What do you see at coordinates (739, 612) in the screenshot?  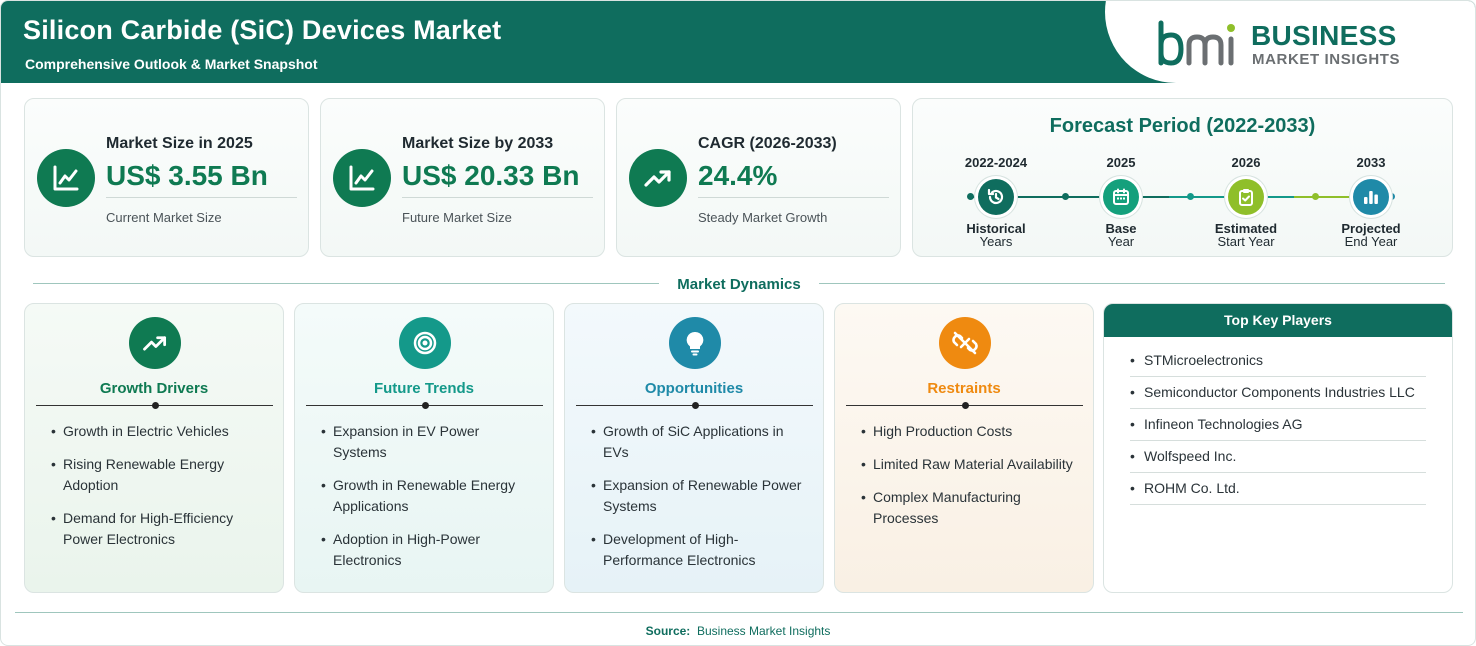 I see `footer-divider` at bounding box center [739, 612].